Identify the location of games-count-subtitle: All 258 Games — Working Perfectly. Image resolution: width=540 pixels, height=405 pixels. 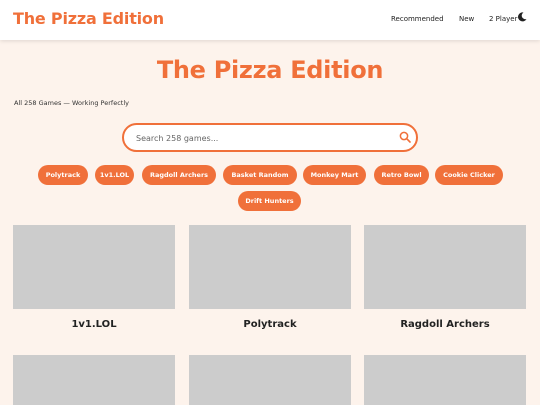
(71, 103).